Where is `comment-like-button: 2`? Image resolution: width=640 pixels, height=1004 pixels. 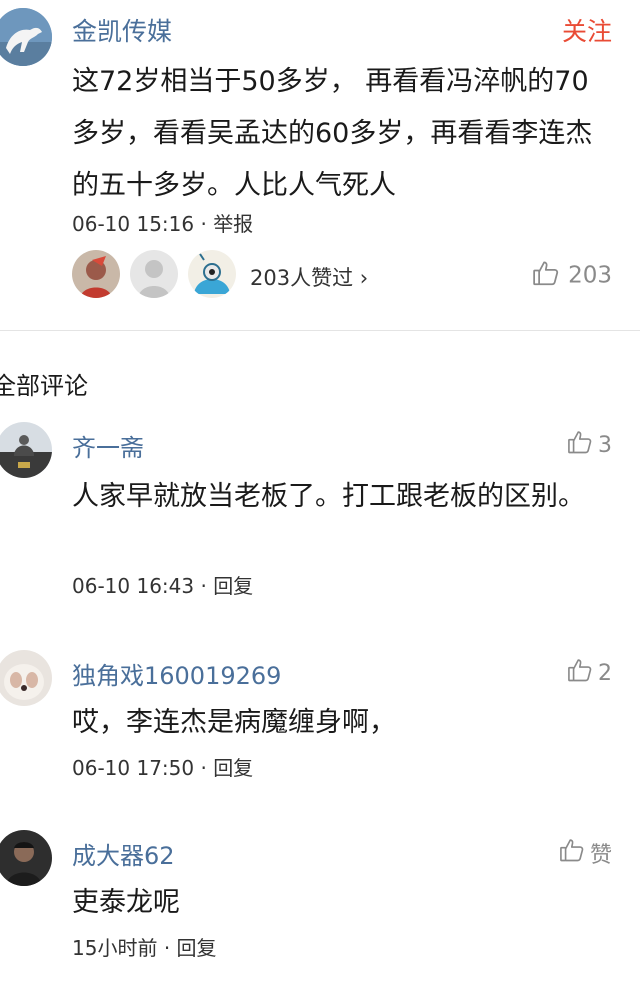
comment-like-button: 2 is located at coordinates (589, 673).